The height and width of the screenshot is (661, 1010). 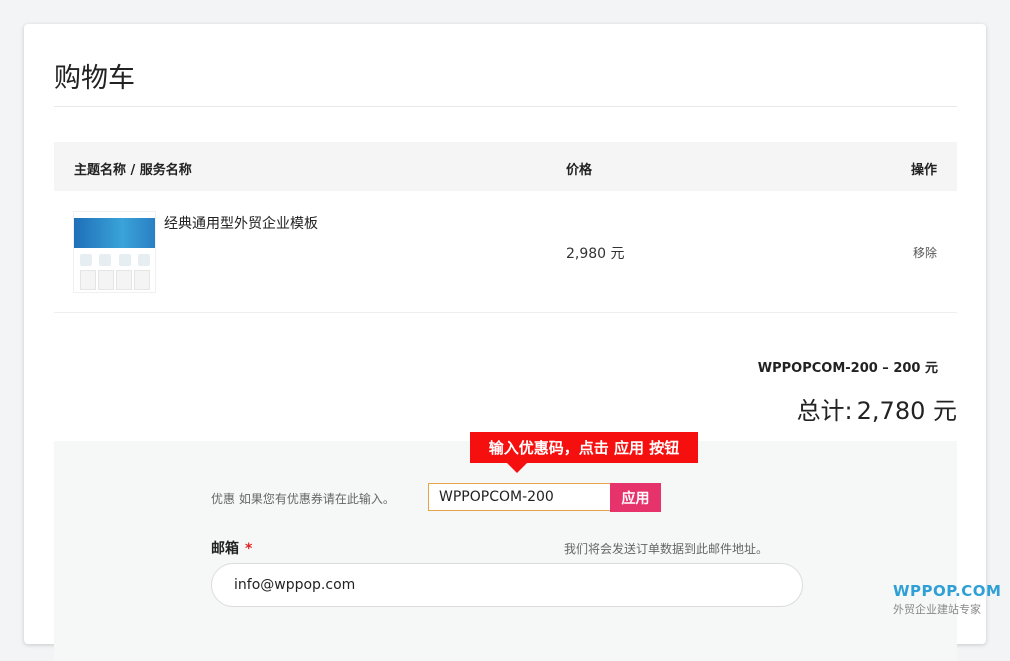 What do you see at coordinates (517, 468) in the screenshot?
I see `callout-arrow` at bounding box center [517, 468].